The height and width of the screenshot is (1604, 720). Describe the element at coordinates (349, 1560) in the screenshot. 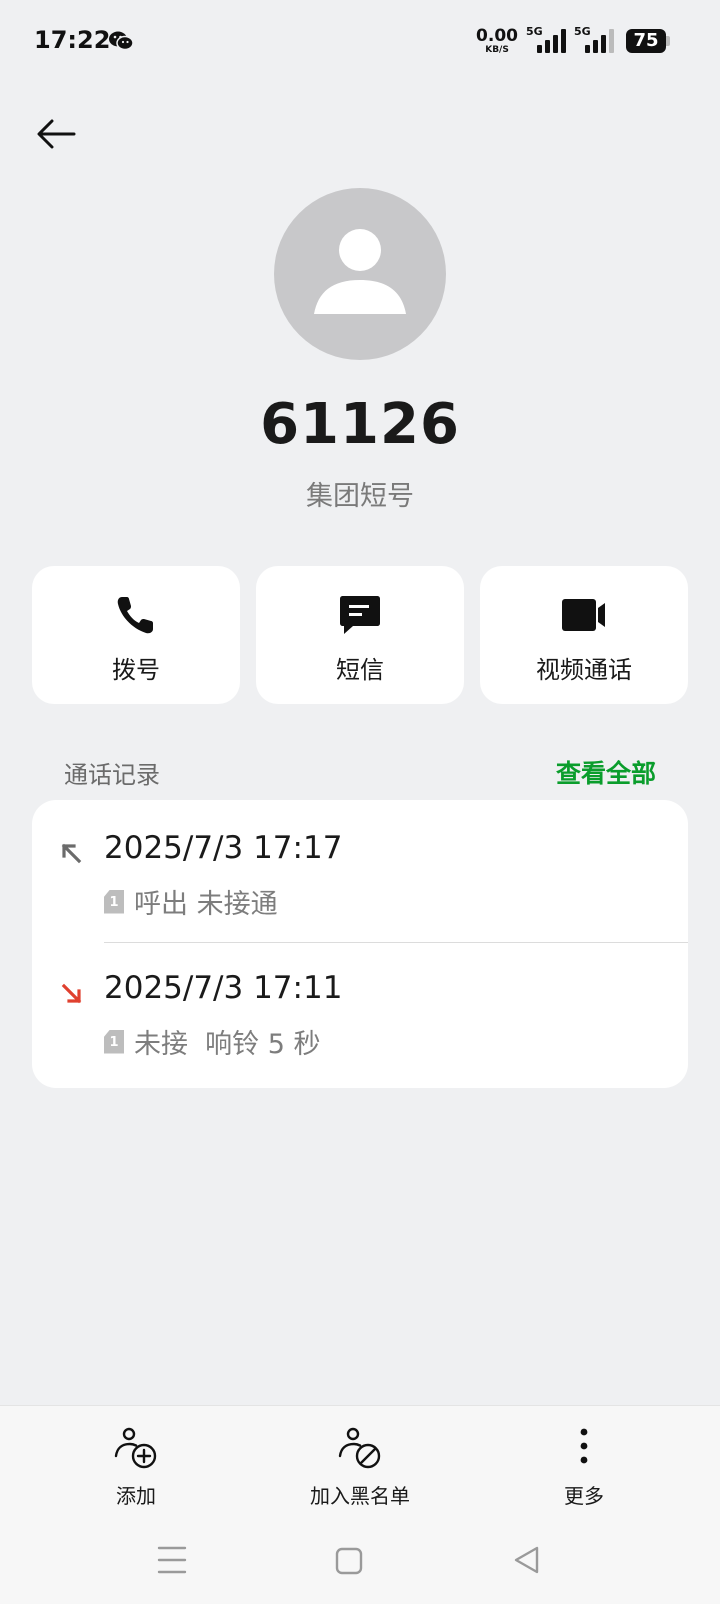

I see `home-icon` at that location.